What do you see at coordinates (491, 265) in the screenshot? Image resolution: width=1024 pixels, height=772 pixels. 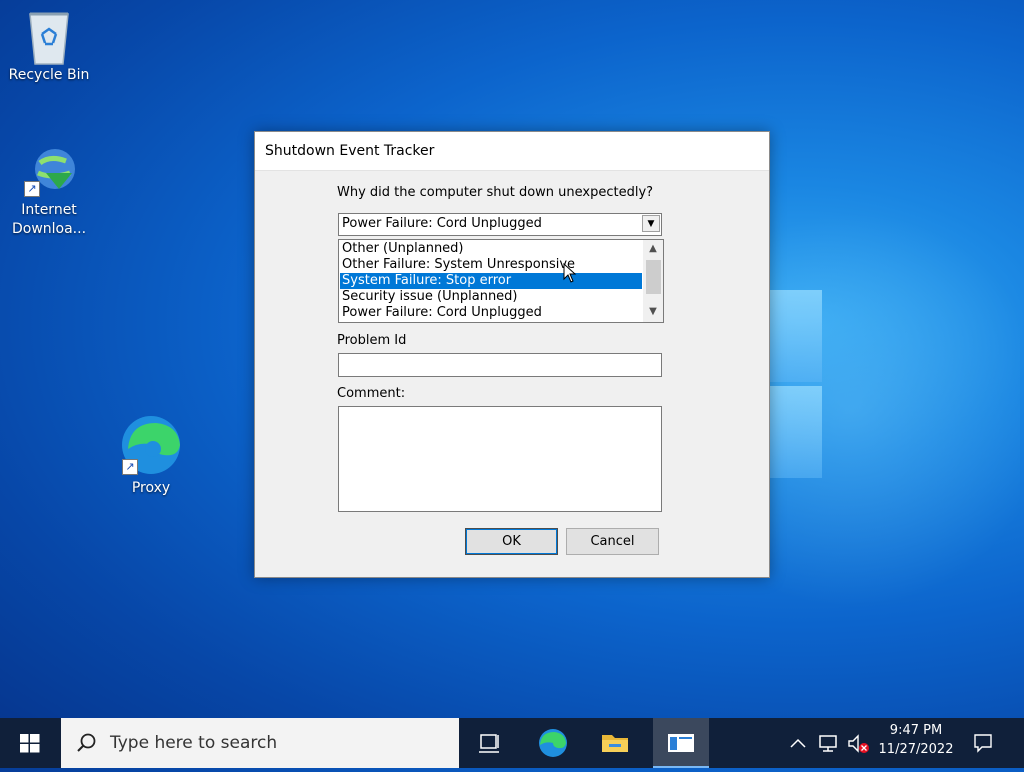 I see `reason-list-item: Other Failure: System Unresponsive` at bounding box center [491, 265].